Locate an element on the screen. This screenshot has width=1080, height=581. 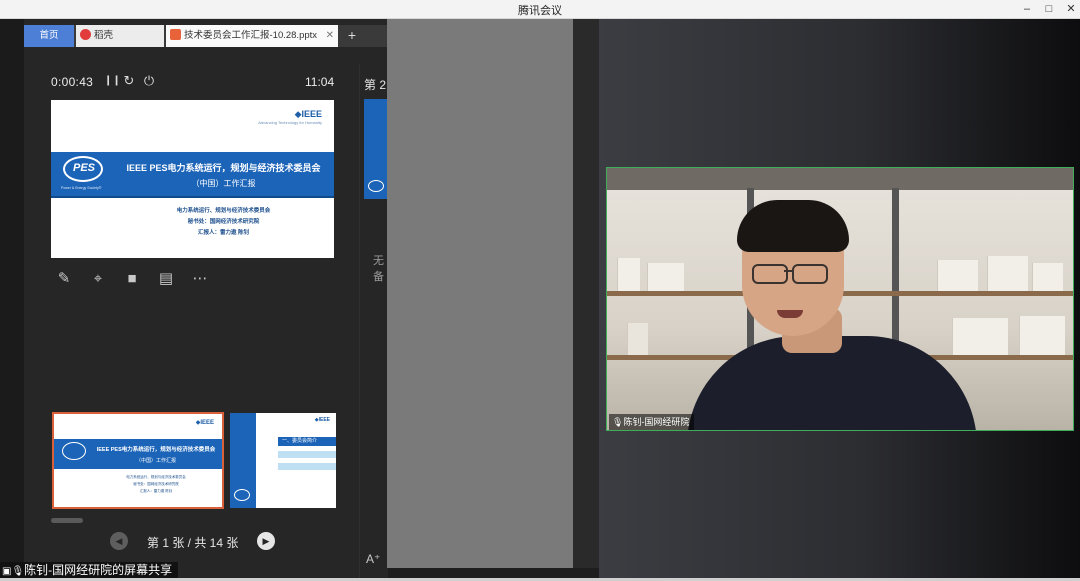
person-mouth is located at coordinates (790, 314).